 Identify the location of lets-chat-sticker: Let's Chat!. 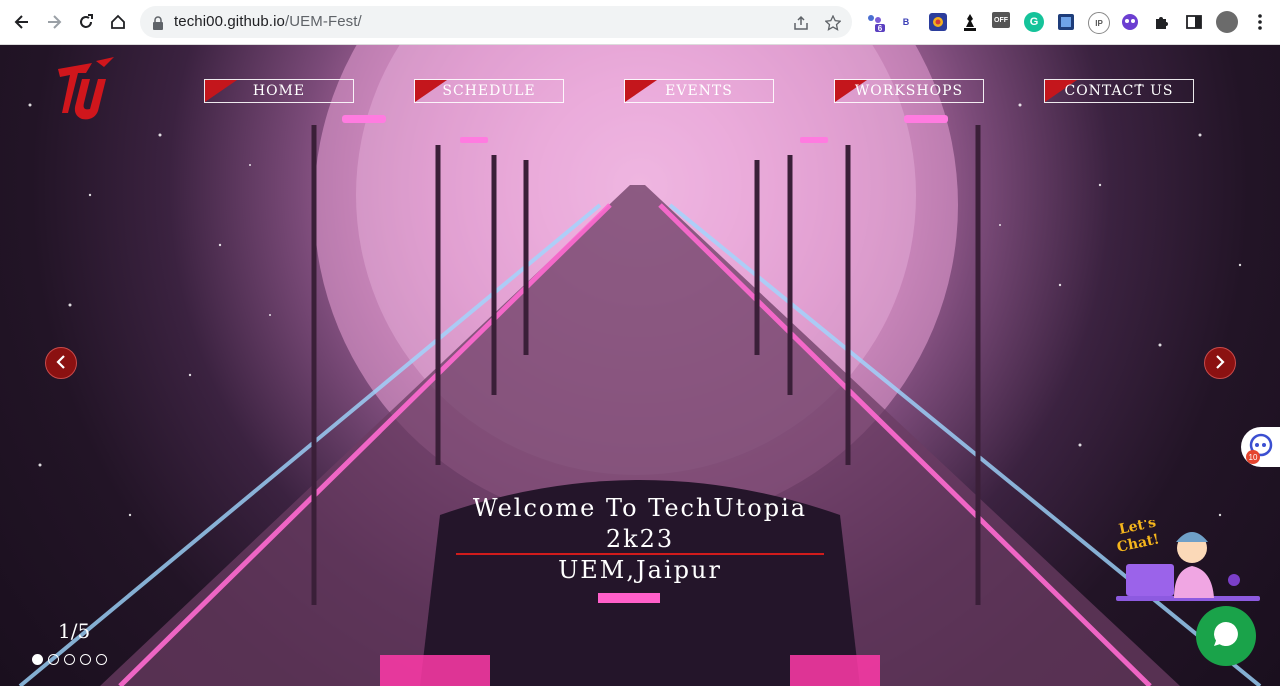
(1188, 558).